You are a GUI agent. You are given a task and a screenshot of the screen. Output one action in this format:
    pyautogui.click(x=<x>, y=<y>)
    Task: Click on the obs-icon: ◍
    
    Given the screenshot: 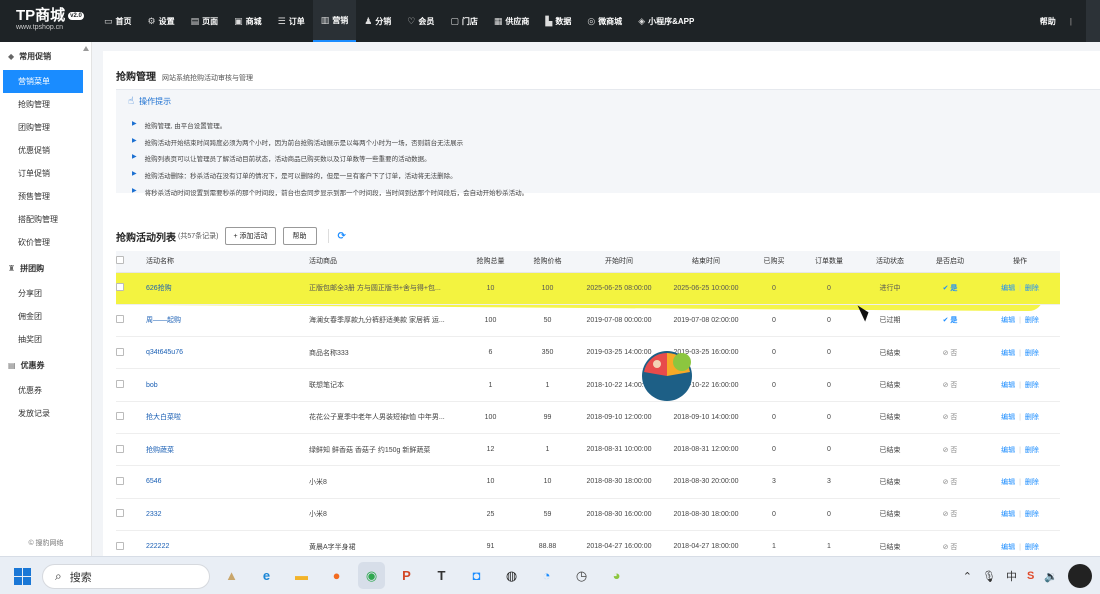 What is the action you would take?
    pyautogui.click(x=511, y=575)
    